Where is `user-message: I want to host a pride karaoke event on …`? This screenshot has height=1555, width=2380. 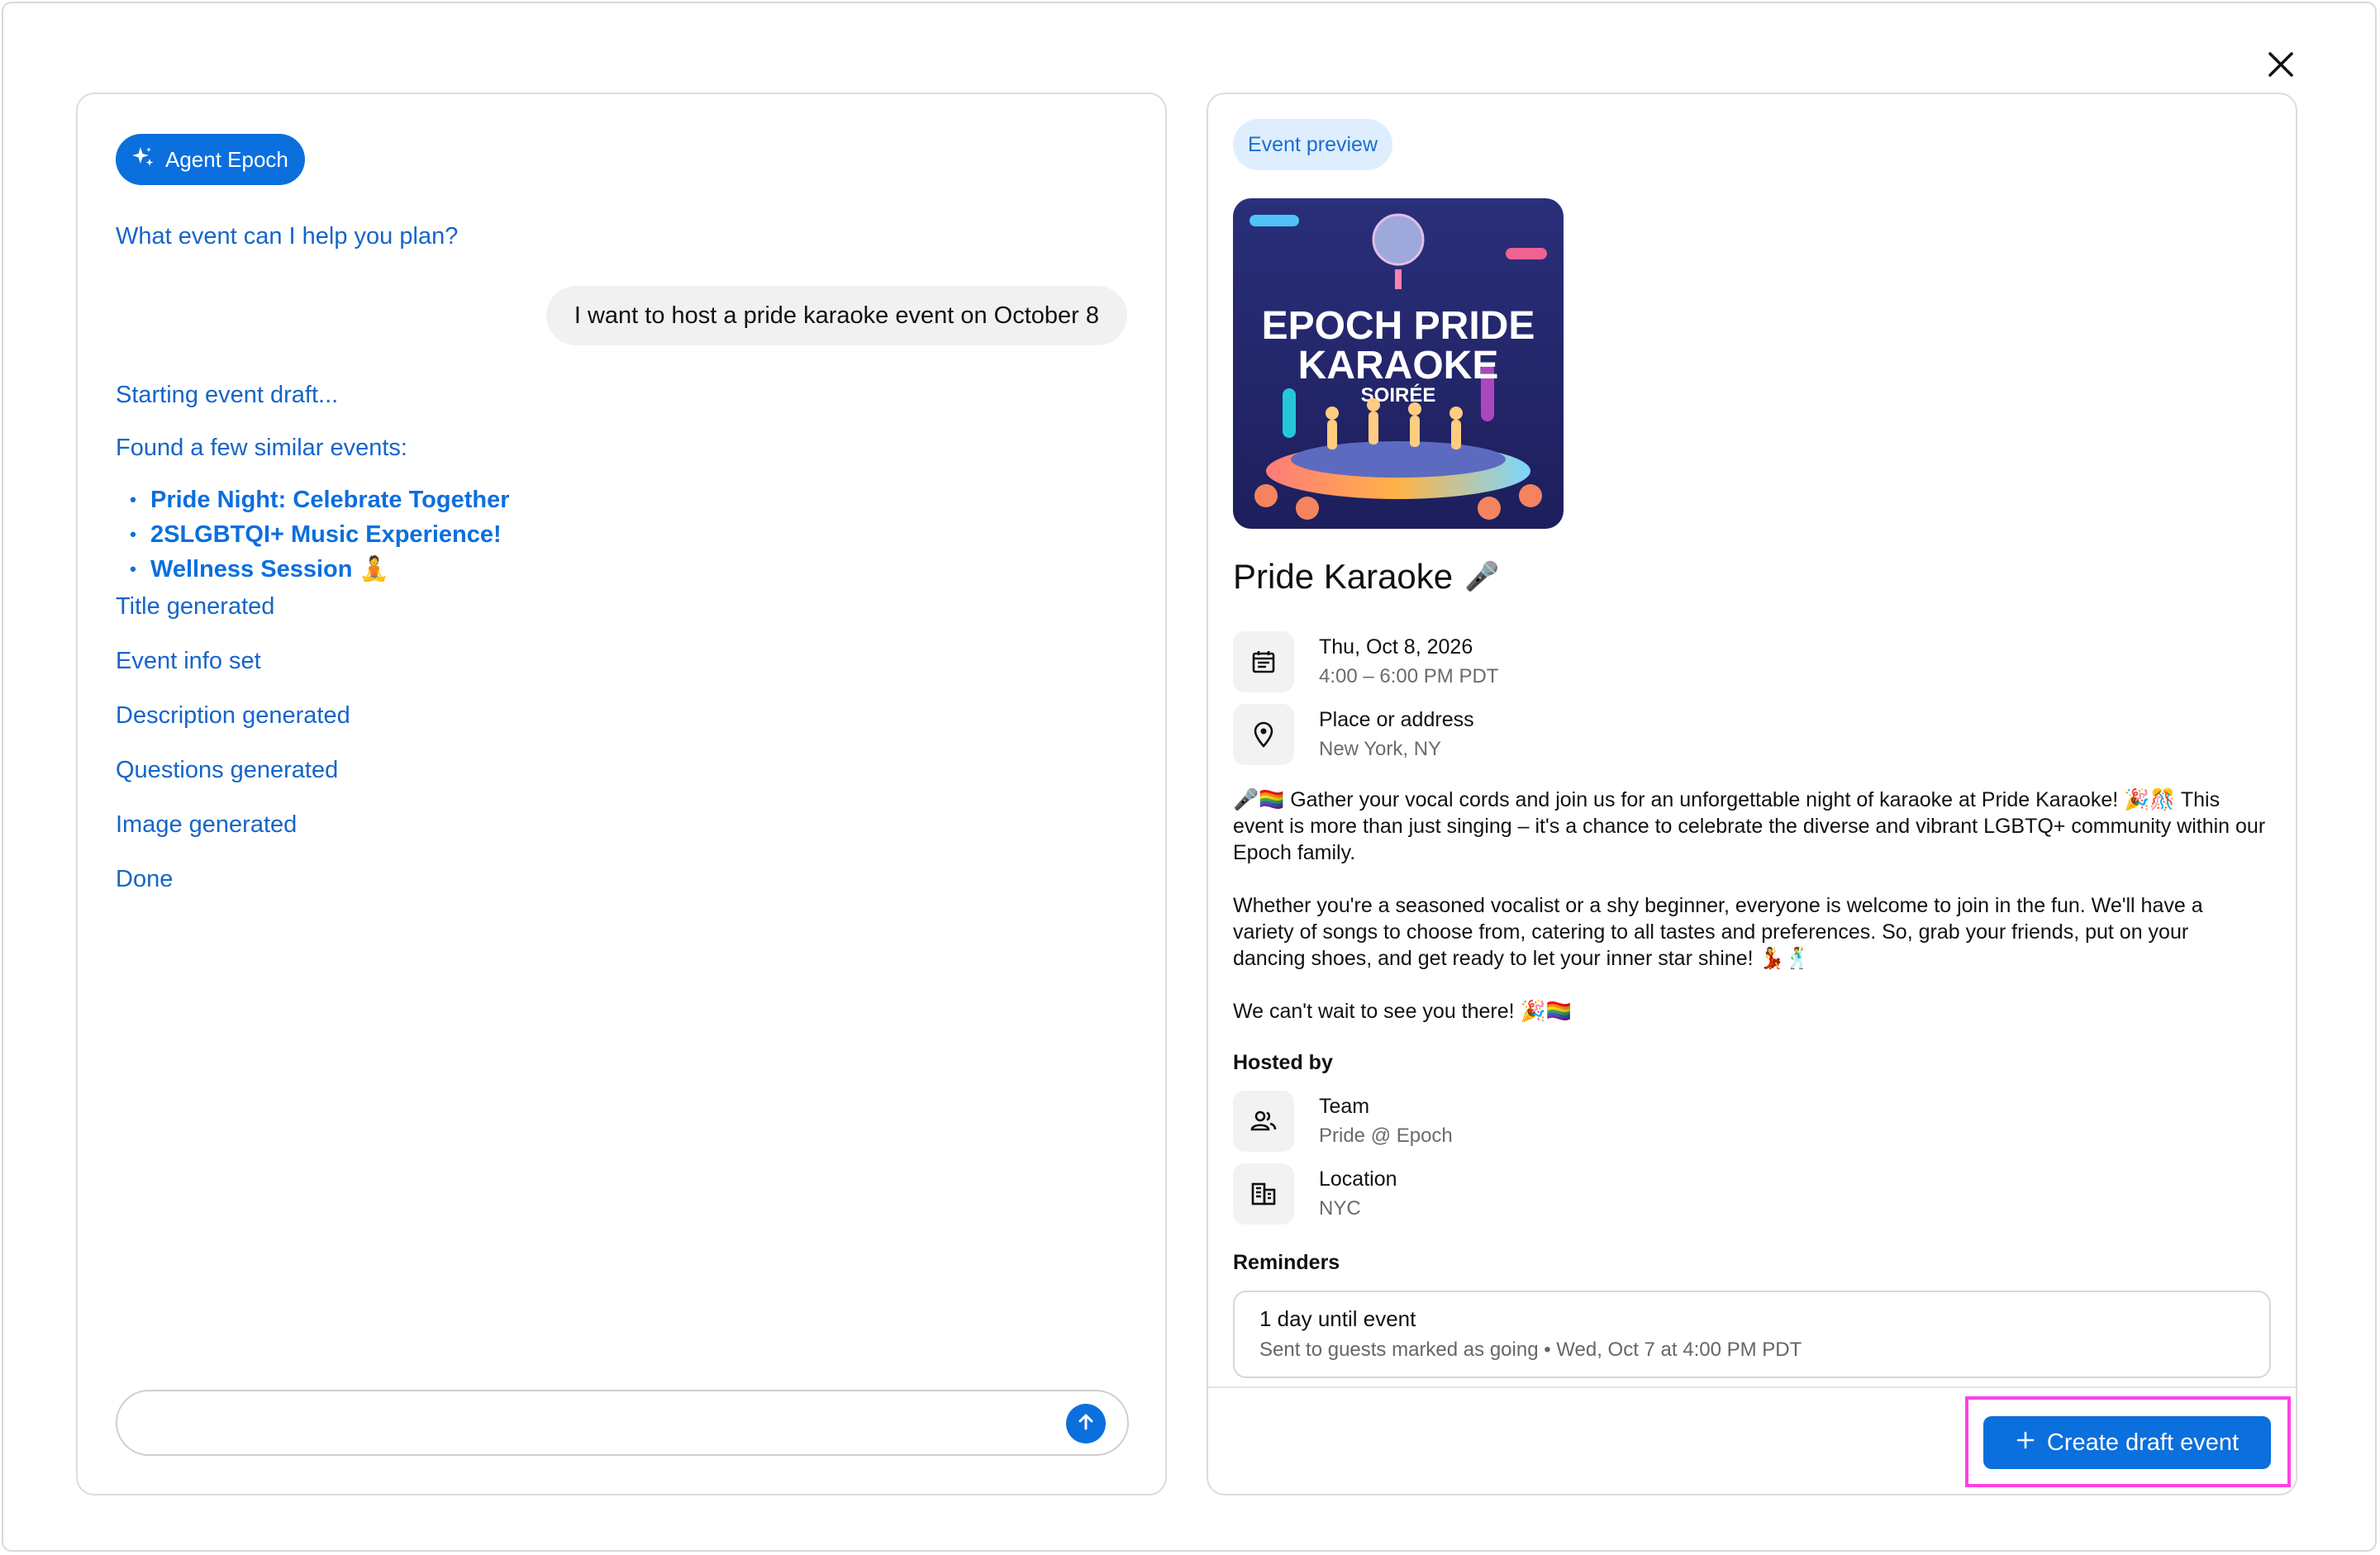 user-message: I want to host a pride karaoke event on … is located at coordinates (836, 315).